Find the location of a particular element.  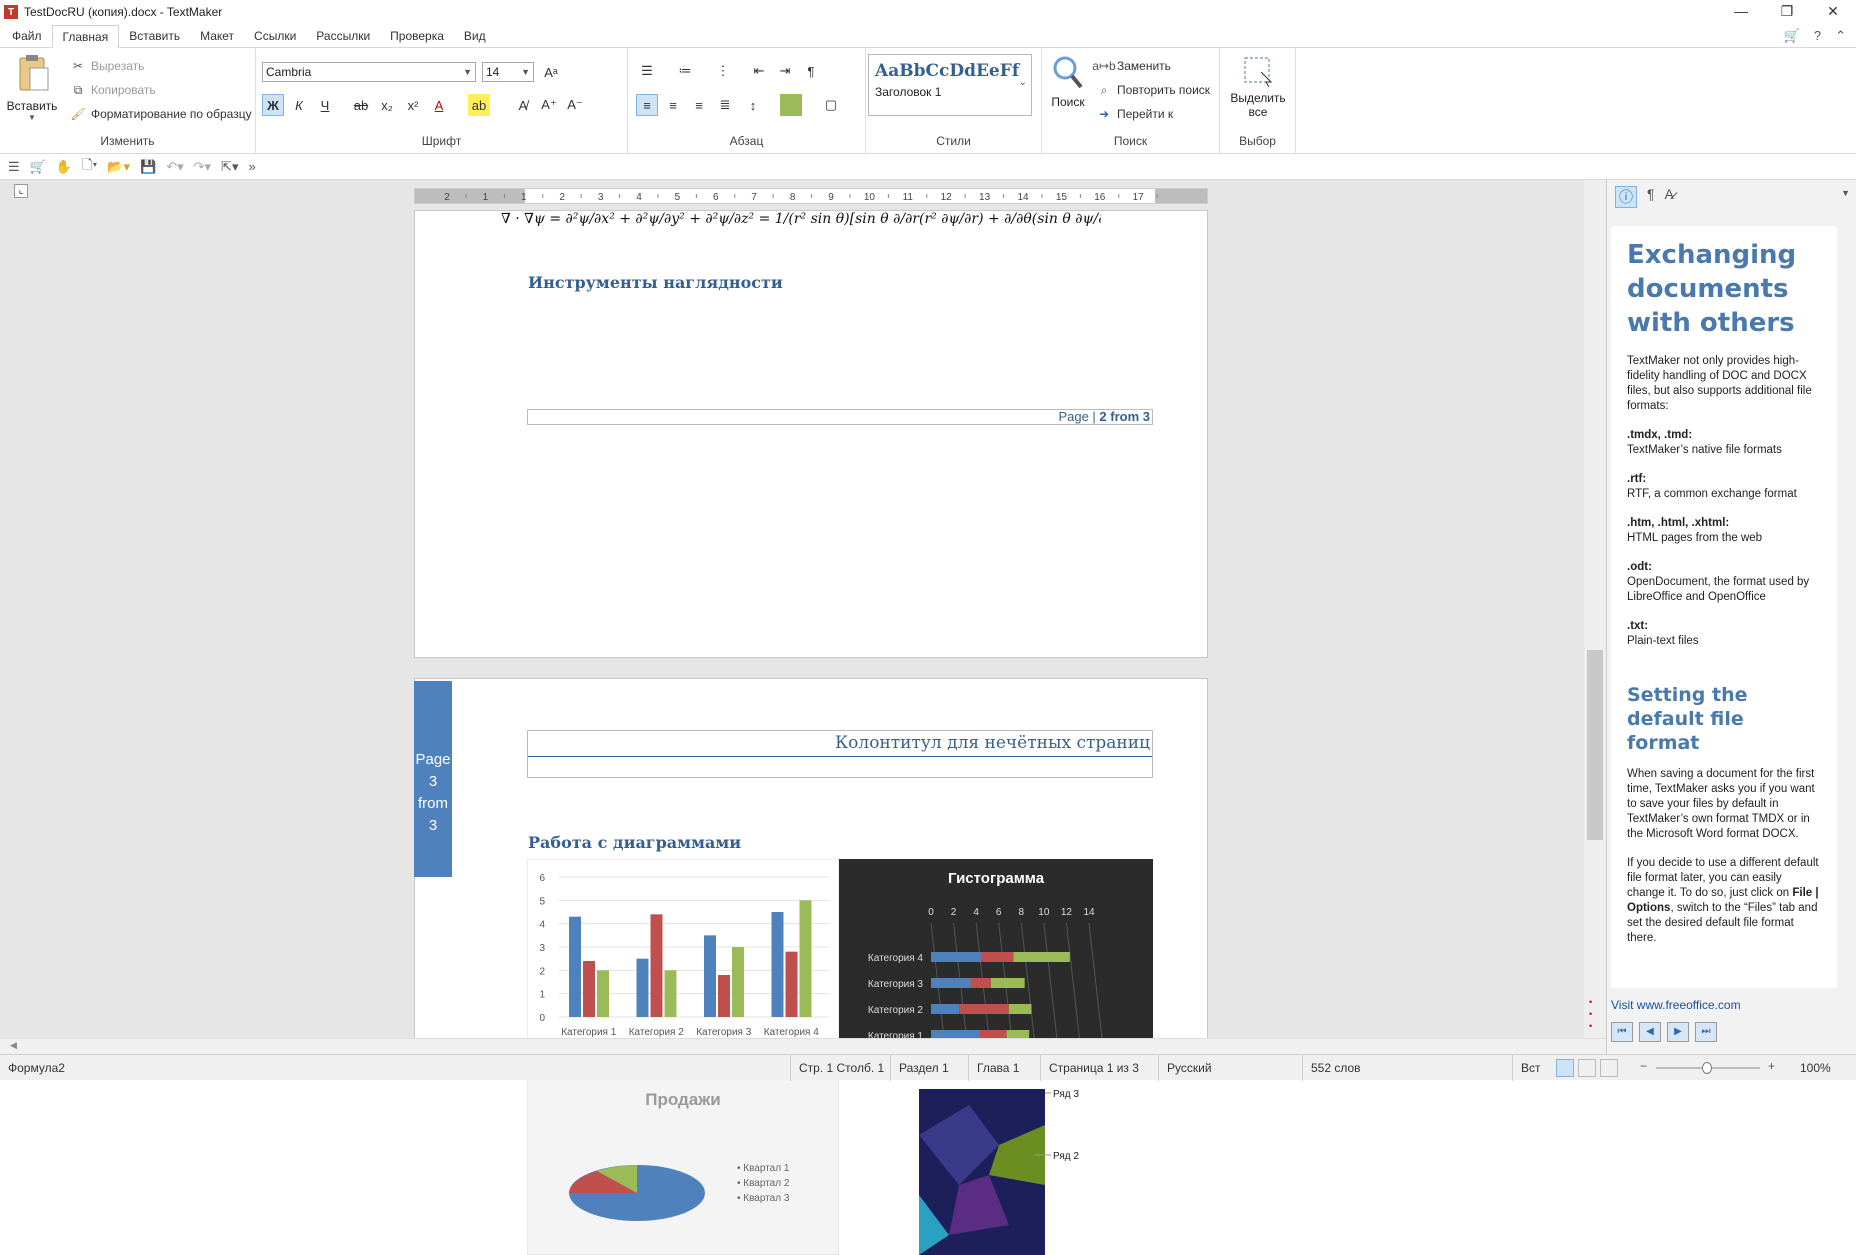

italic-button: К is located at coordinates (299, 105).